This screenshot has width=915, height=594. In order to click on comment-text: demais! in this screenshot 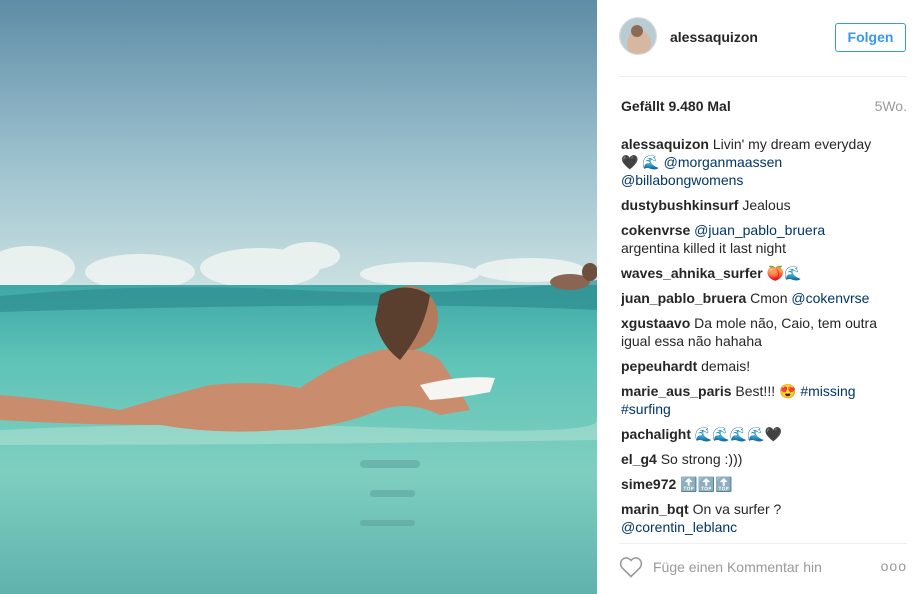, I will do `click(726, 366)`.